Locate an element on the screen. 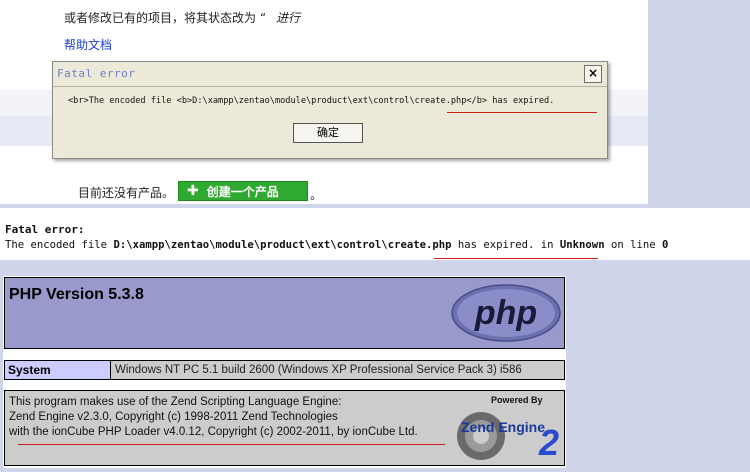 The height and width of the screenshot is (472, 750). powered-by-label: Powered By is located at coordinates (517, 400).